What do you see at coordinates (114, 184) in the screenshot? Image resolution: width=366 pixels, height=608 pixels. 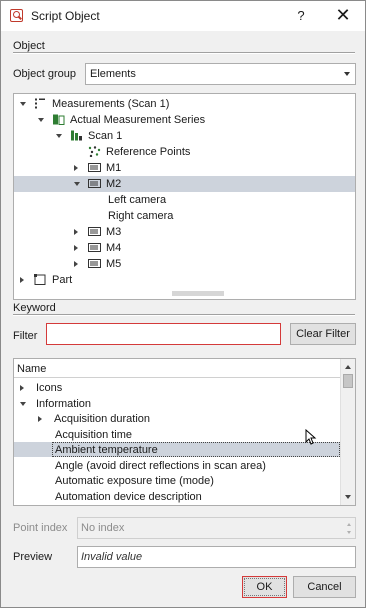 I see `tree-item-label: M2` at bounding box center [114, 184].